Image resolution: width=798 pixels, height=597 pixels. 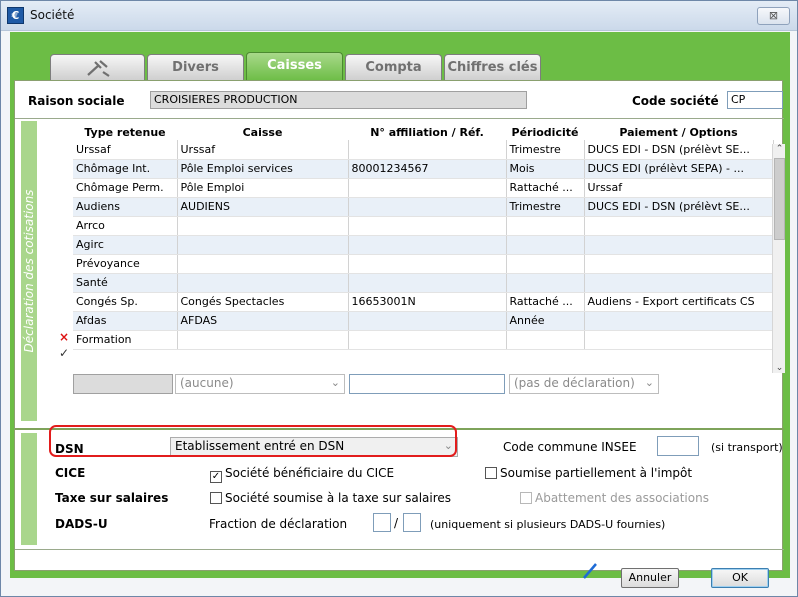 I want to click on table-row: Formation, so click(x=423, y=340).